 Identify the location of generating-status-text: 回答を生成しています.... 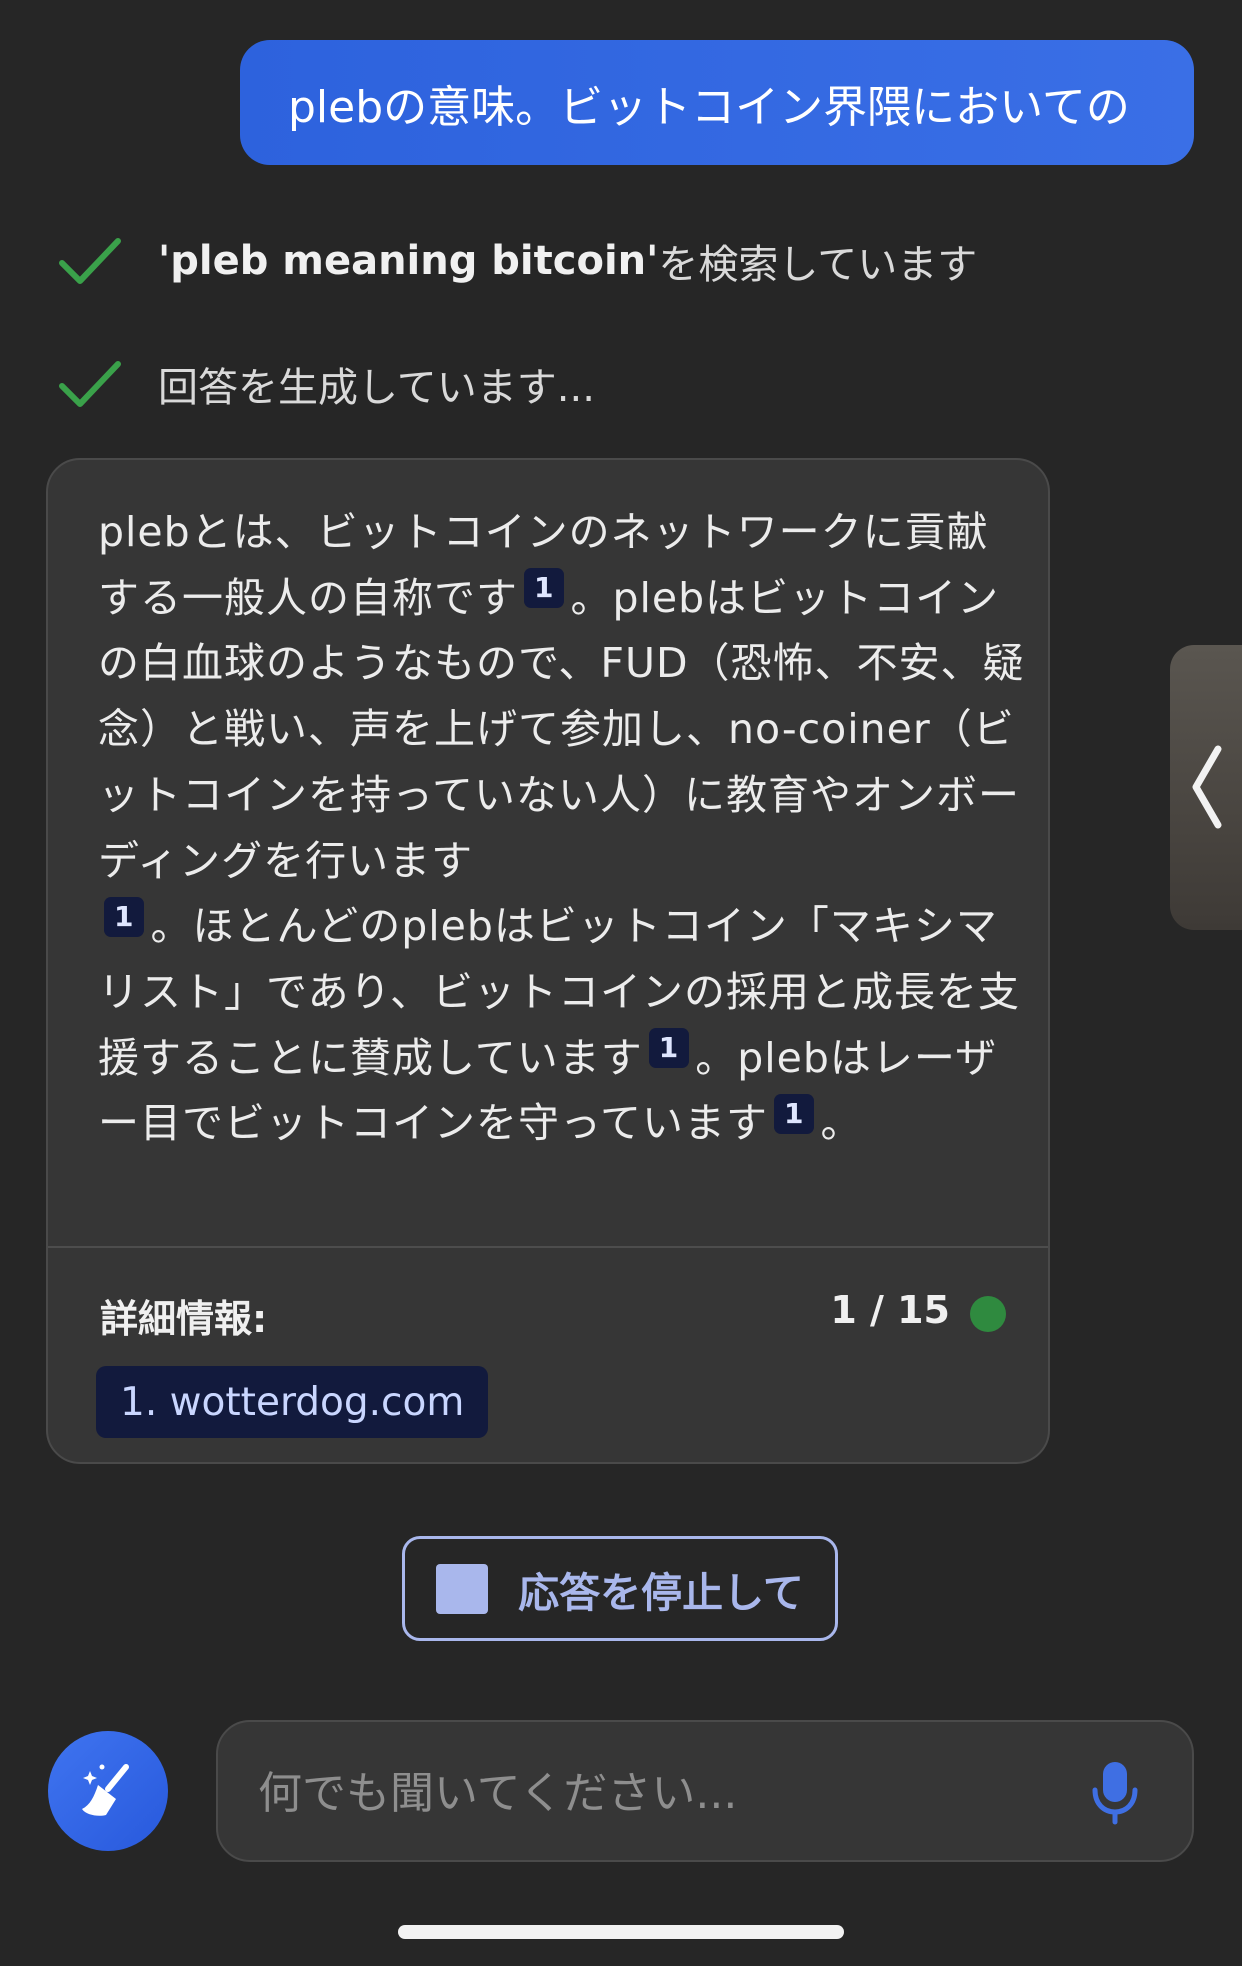
(376, 388).